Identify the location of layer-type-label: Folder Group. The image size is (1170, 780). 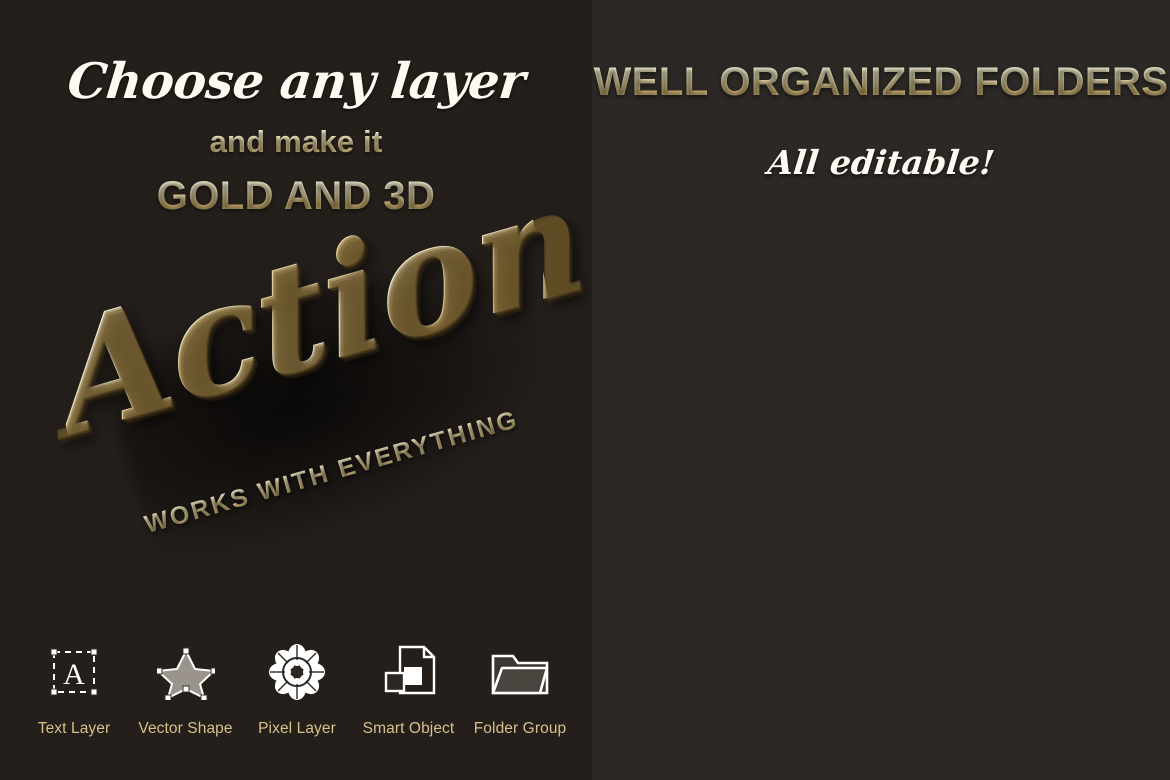
(520, 728).